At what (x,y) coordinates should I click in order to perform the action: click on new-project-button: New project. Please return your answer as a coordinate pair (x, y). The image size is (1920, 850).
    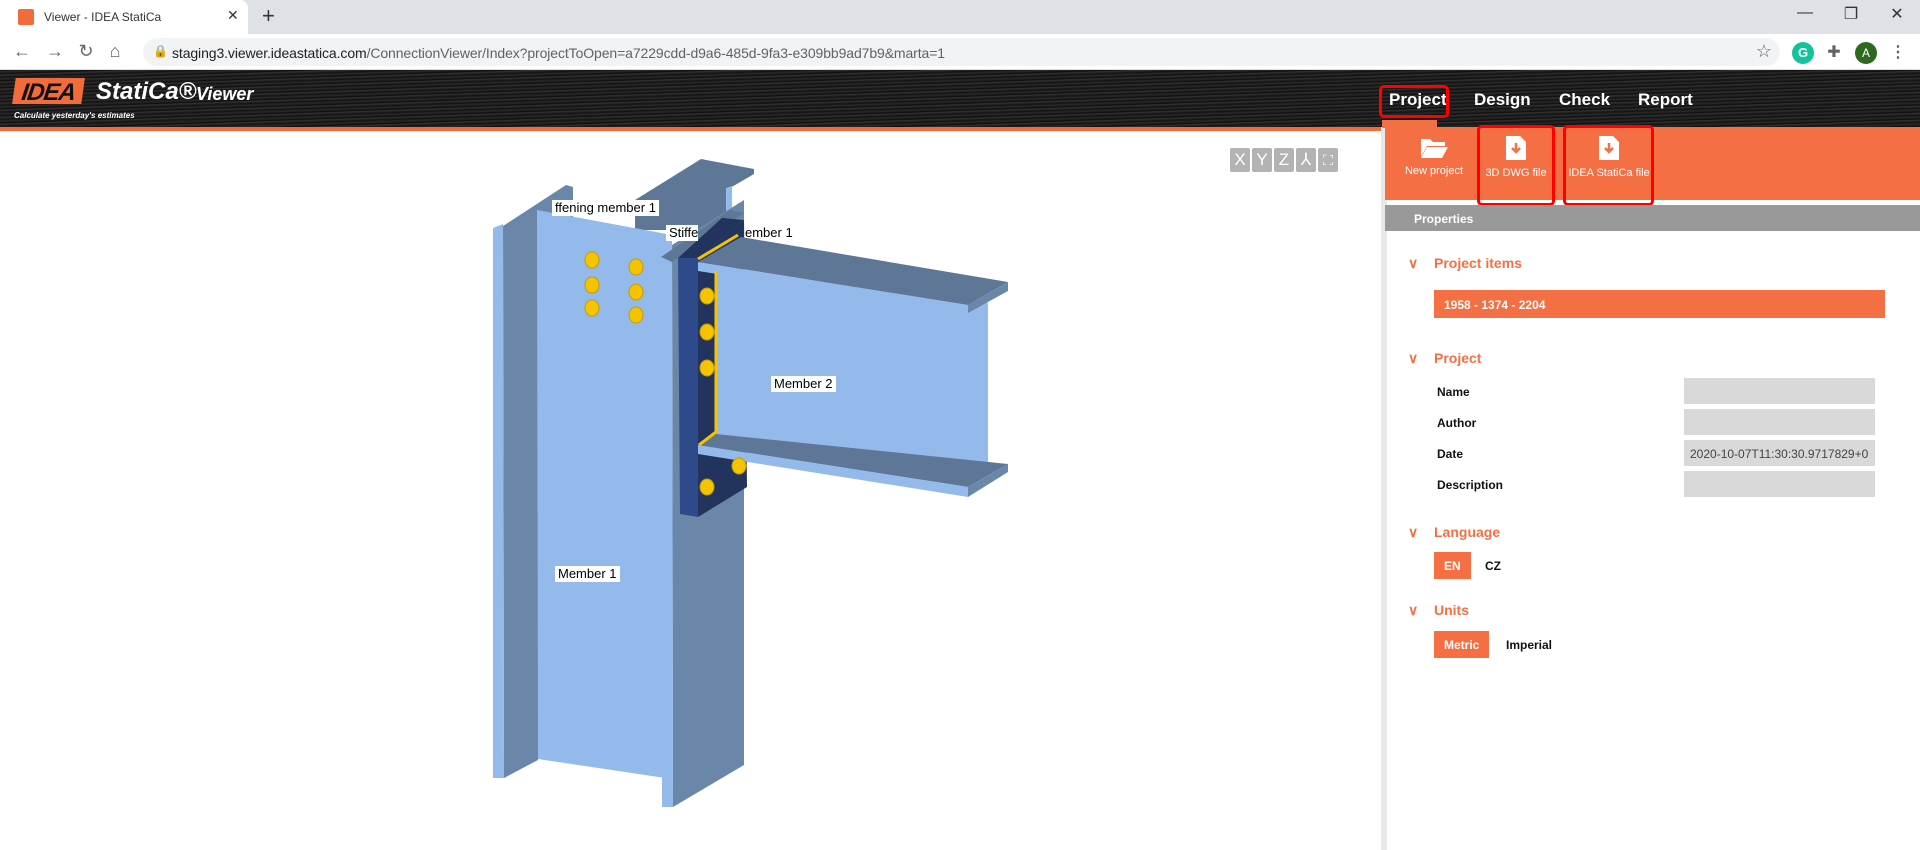
    Looking at the image, I should click on (1434, 156).